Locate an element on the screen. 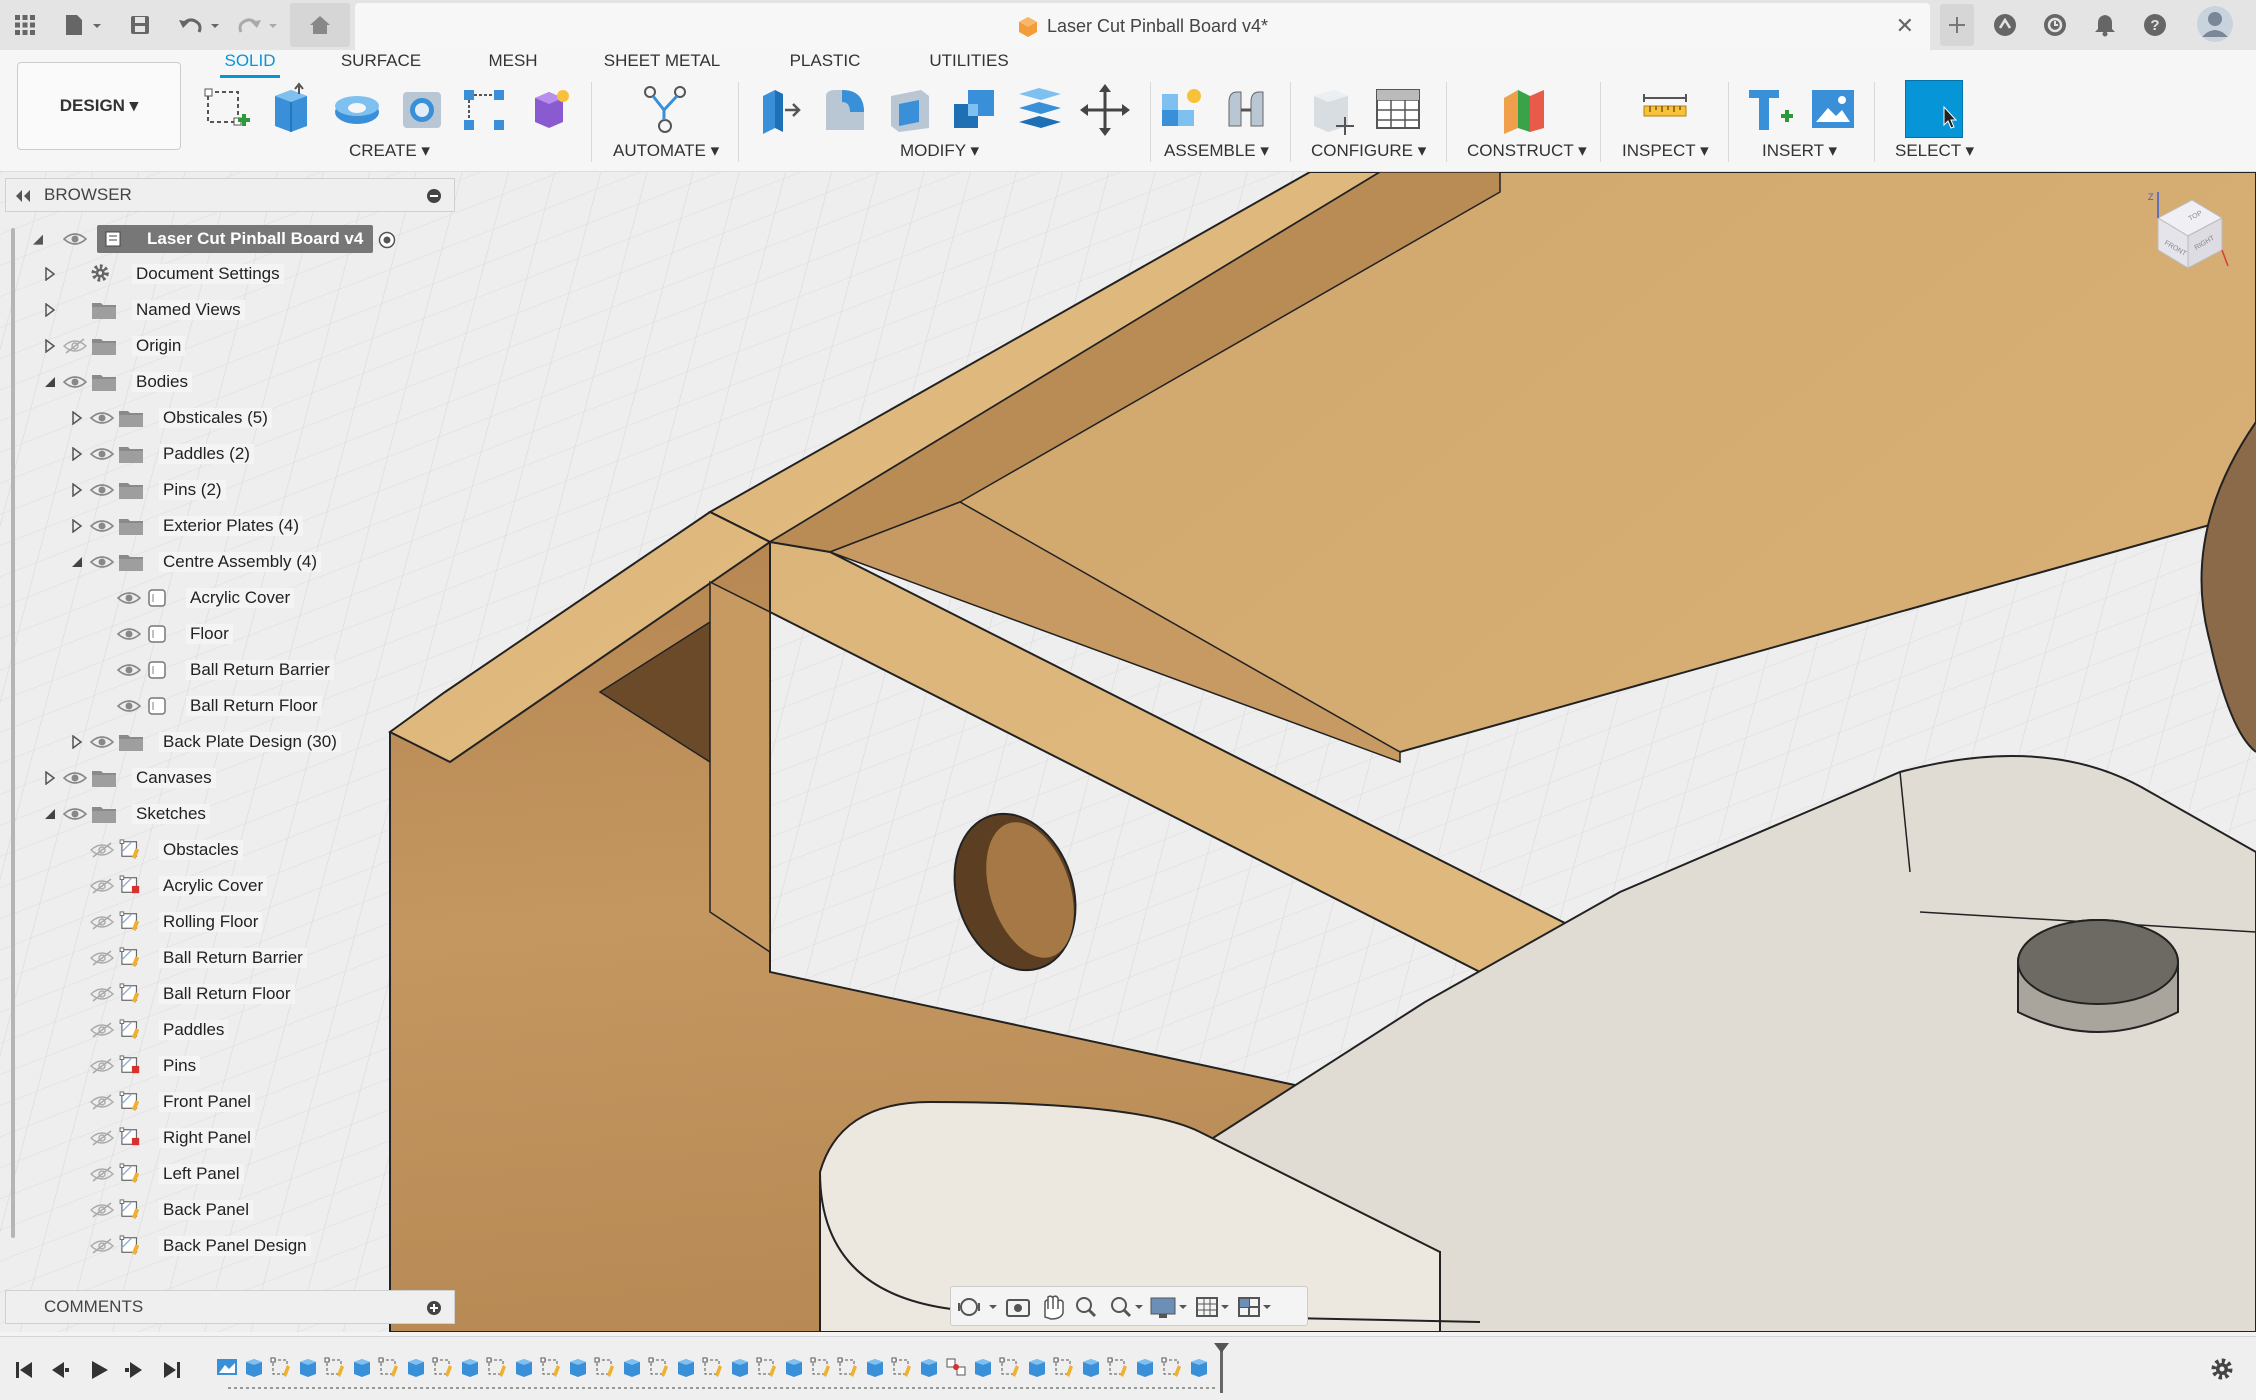  create-sketch-icon is located at coordinates (227, 110).